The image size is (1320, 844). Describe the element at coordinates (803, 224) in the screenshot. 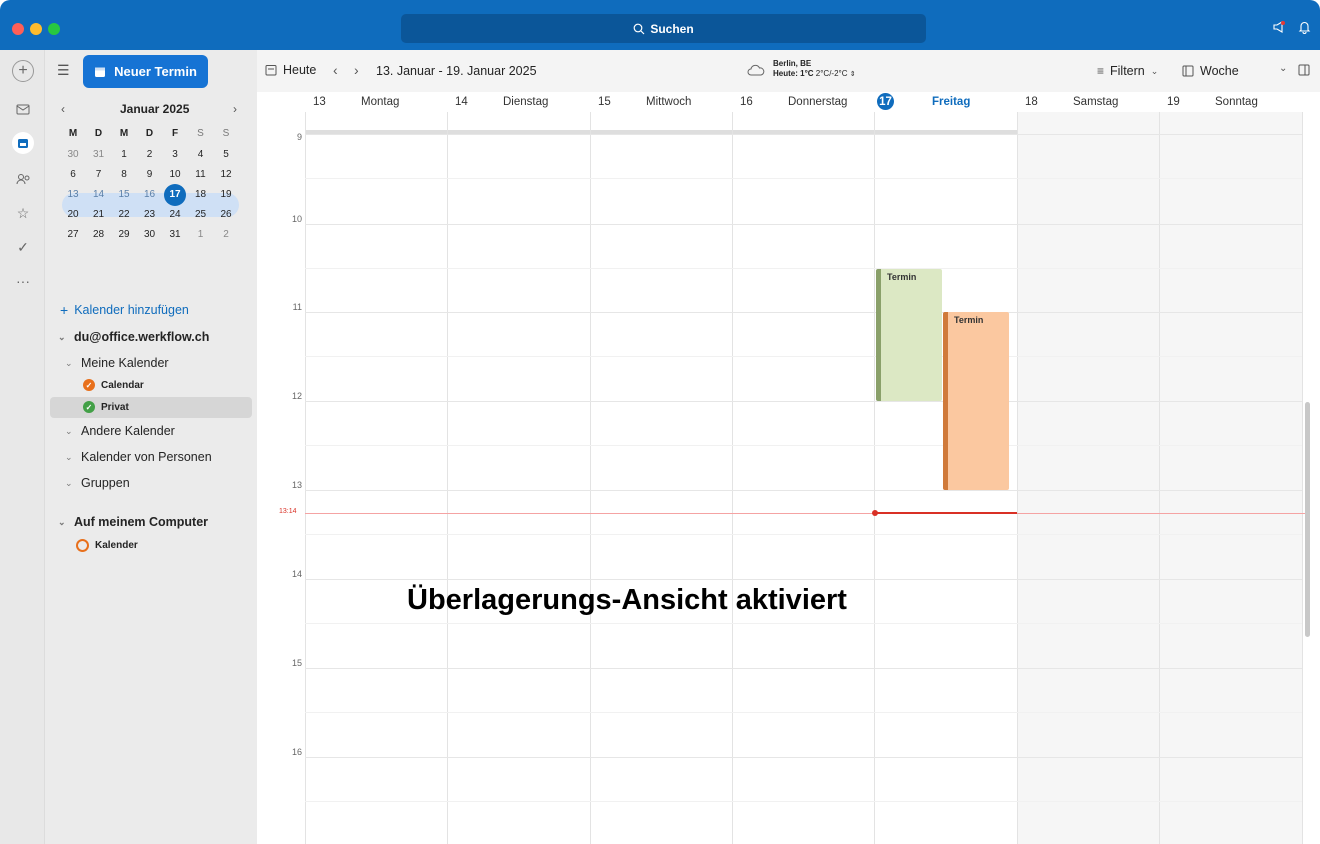

I see `hour-line` at that location.